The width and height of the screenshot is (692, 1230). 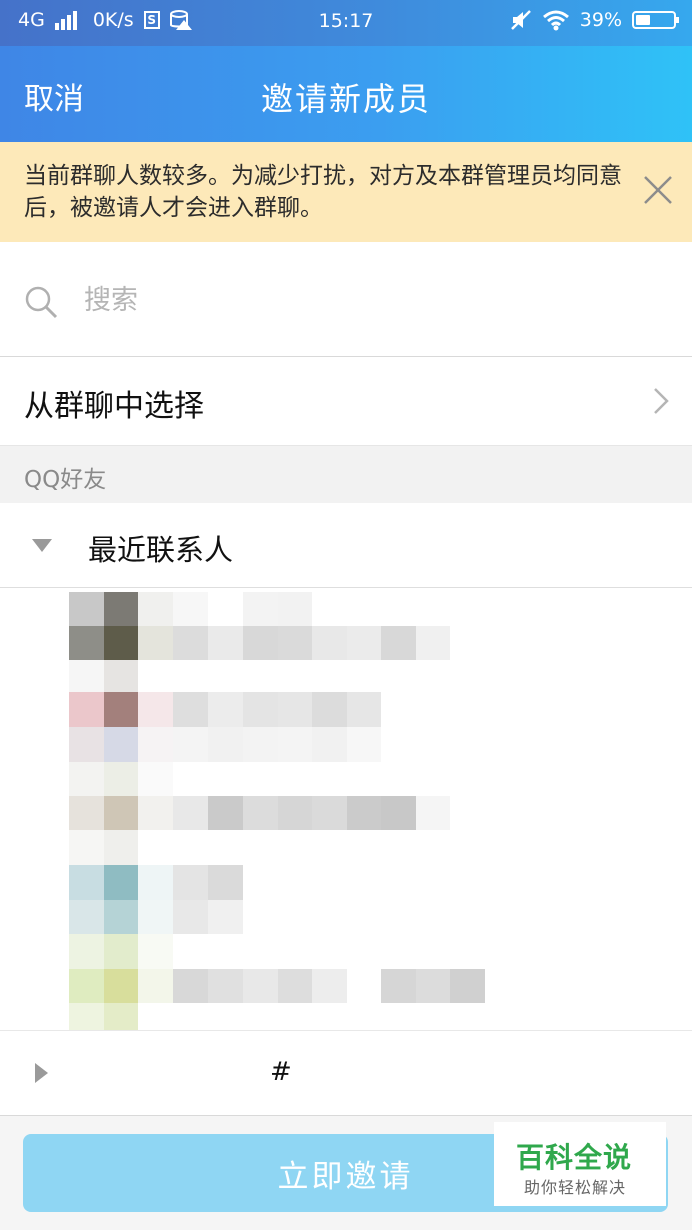 What do you see at coordinates (323, 192) in the screenshot?
I see `notice-text: 当前群聊人数较多。为减少打扰，对方及本群管理员均同意后，被邀请人才会进入群聊。` at bounding box center [323, 192].